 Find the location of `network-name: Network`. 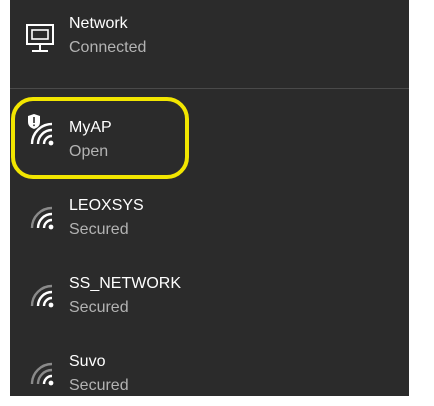

network-name: Network is located at coordinates (98, 23).